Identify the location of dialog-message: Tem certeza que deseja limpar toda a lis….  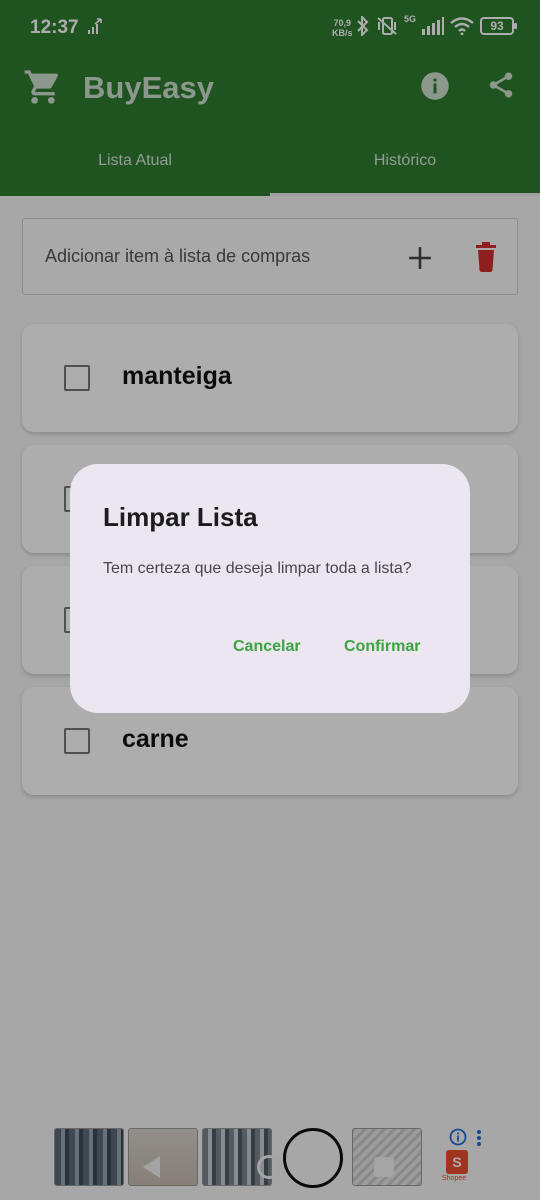
(257, 568).